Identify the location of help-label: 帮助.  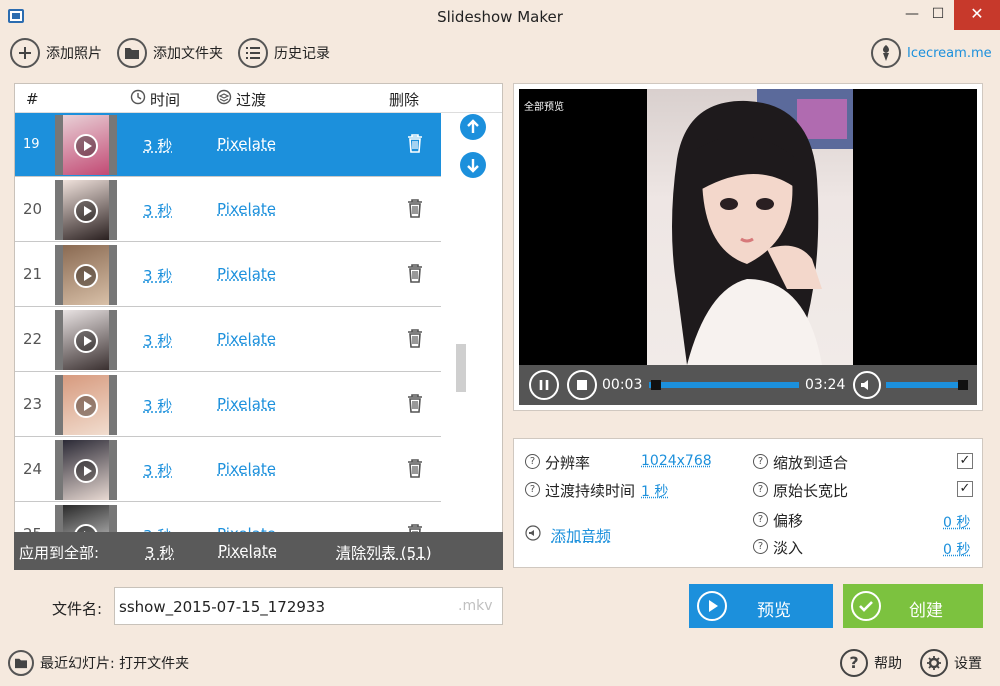
(888, 664).